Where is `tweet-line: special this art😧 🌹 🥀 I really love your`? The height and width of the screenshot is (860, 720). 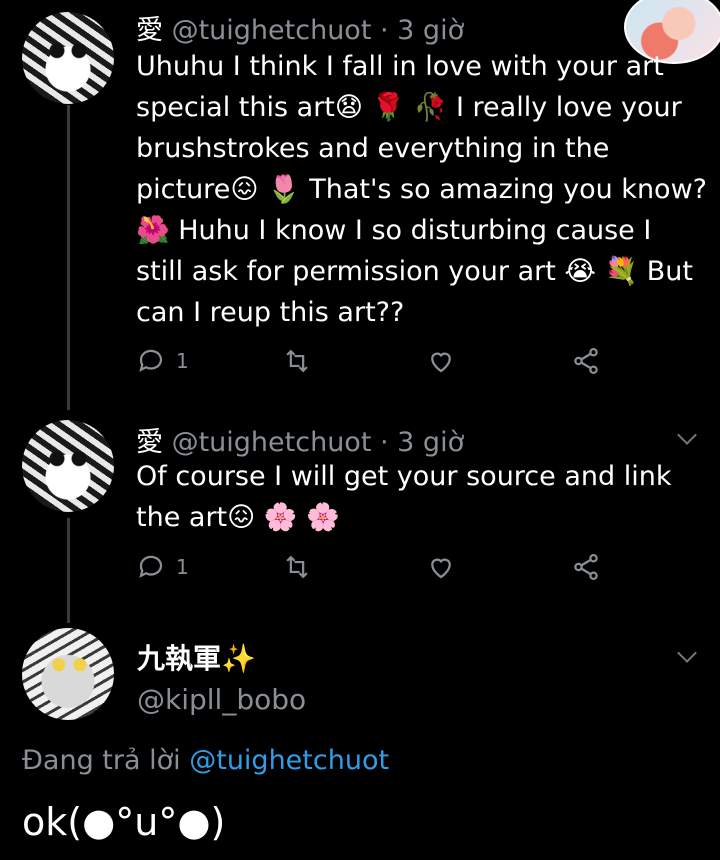 tweet-line: special this art😧 🌹 🥀 I really love your is located at coordinates (423, 107).